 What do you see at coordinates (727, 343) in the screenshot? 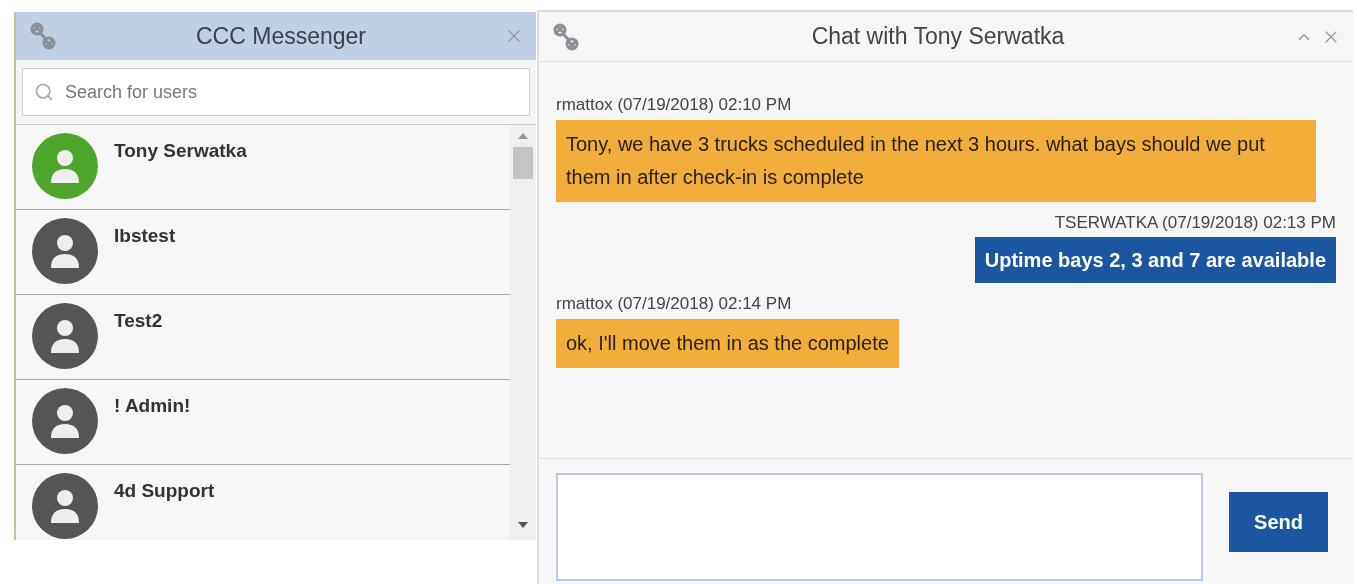
I see `message-bubble: ok, I'll move them in as the complete` at bounding box center [727, 343].